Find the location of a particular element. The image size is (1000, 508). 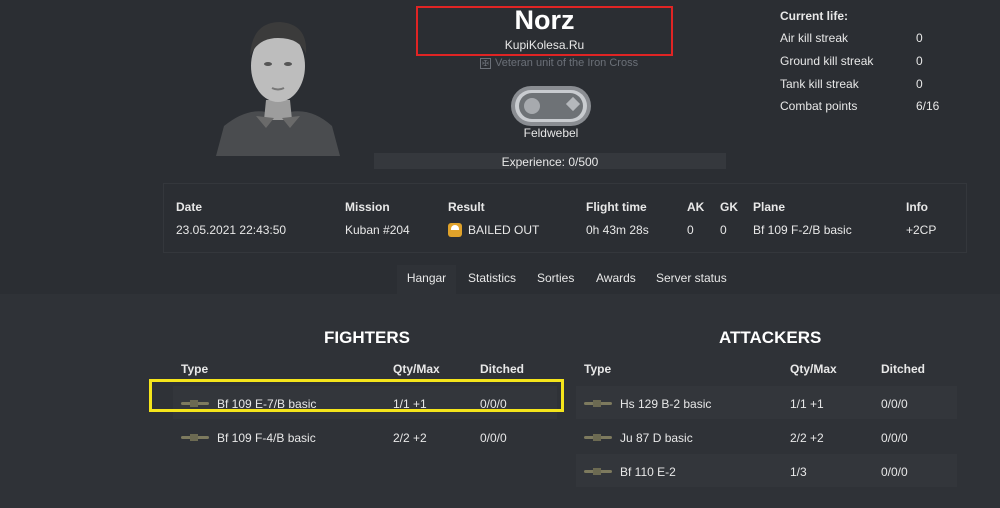

stat-value-air-kill-streak: 0 is located at coordinates (919, 38).